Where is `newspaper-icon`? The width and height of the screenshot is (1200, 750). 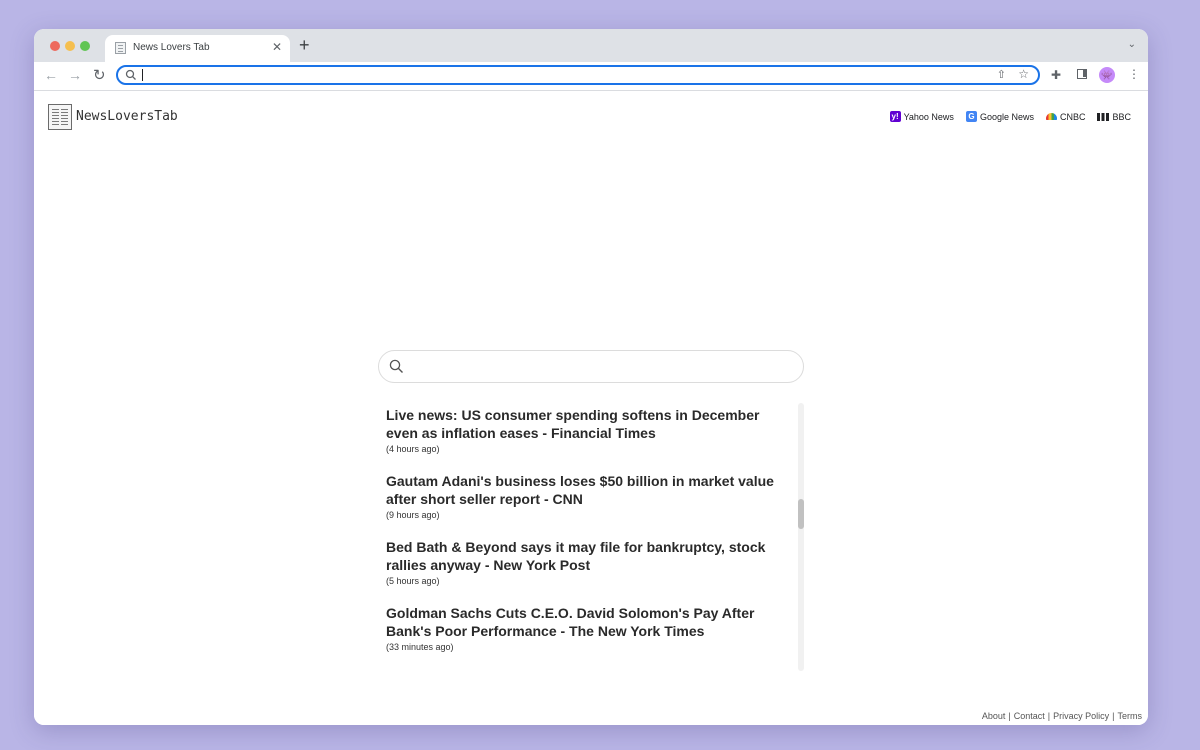 newspaper-icon is located at coordinates (120, 48).